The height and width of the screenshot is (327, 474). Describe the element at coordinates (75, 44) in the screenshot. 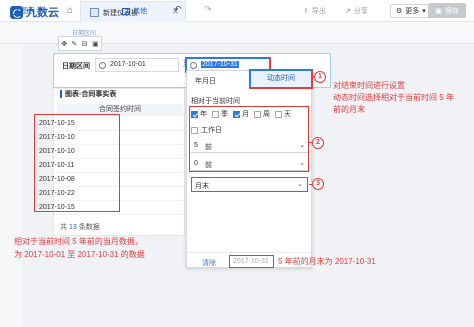

I see `edit-icon: ✎` at that location.